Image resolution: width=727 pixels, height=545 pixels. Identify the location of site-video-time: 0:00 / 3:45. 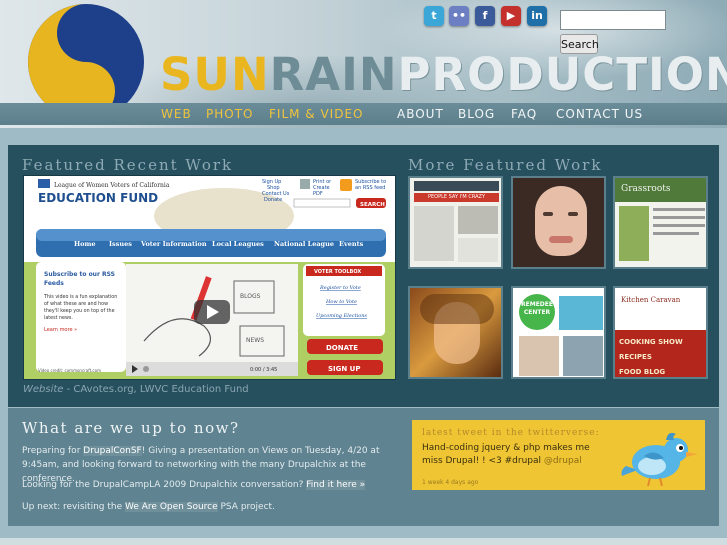
(263, 370).